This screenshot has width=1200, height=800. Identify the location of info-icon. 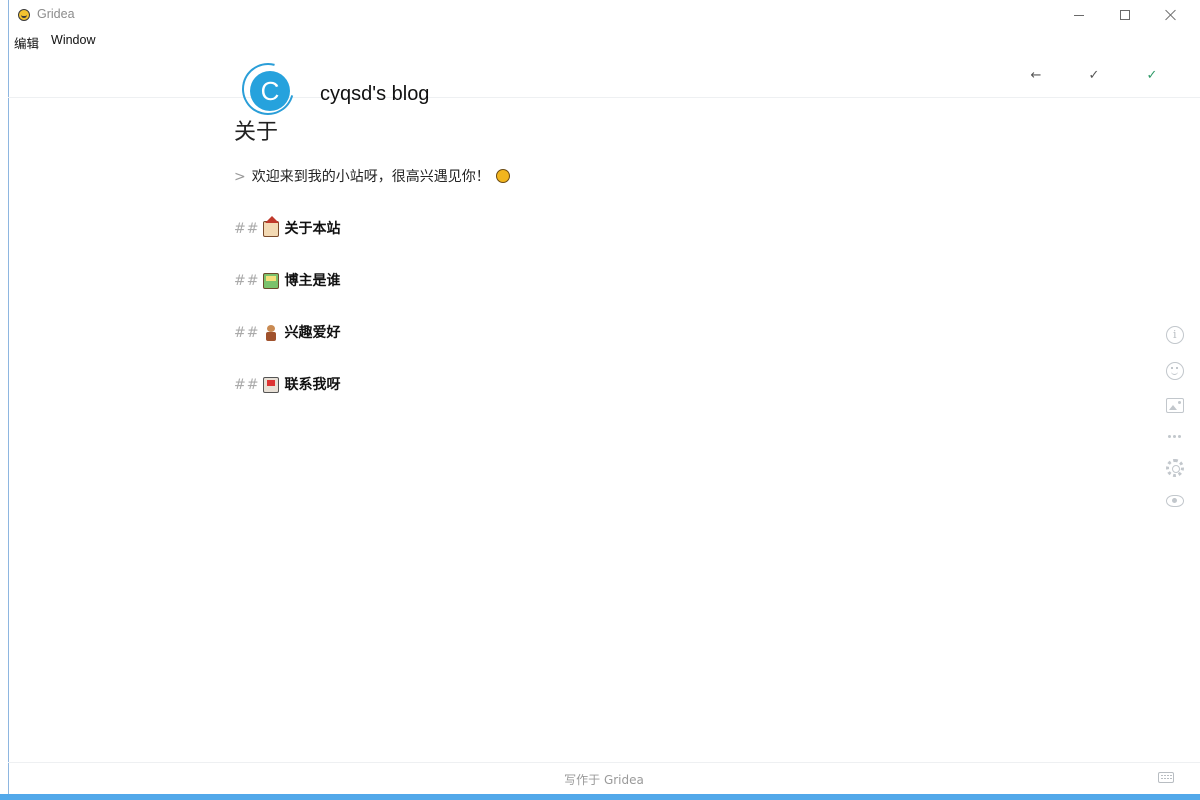
(1175, 335).